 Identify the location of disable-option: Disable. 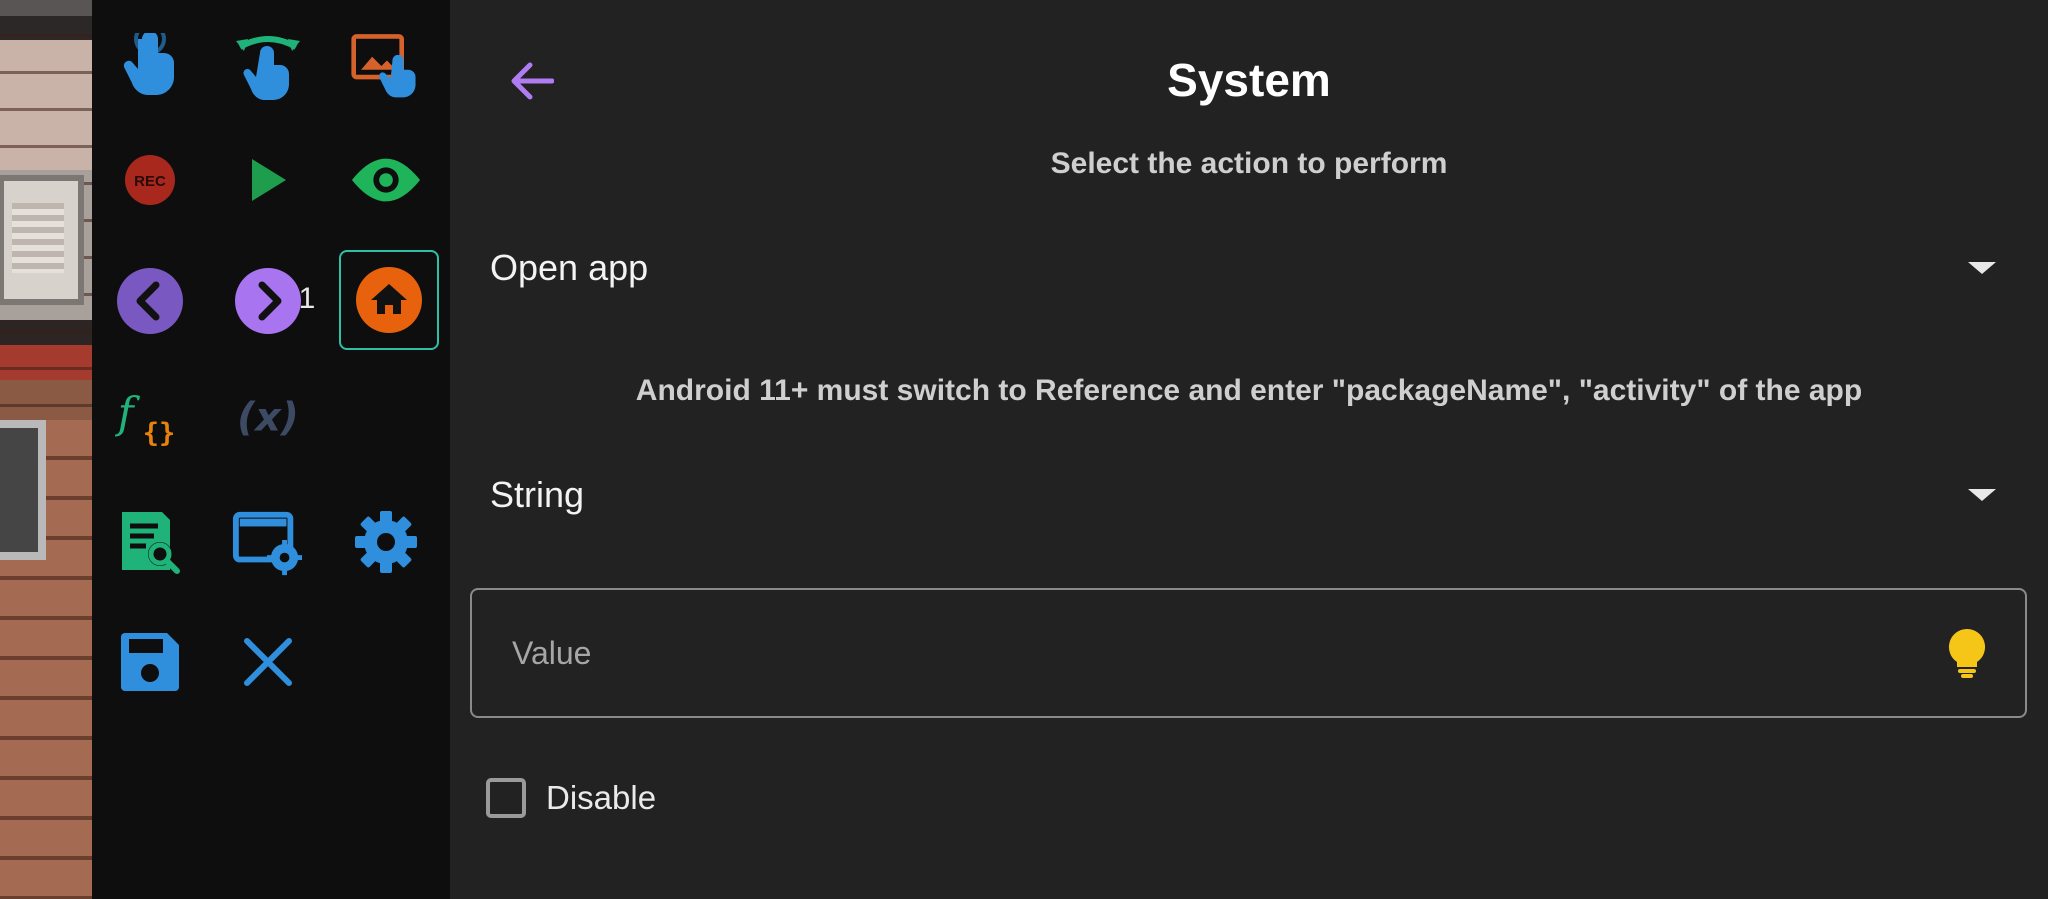
(571, 798).